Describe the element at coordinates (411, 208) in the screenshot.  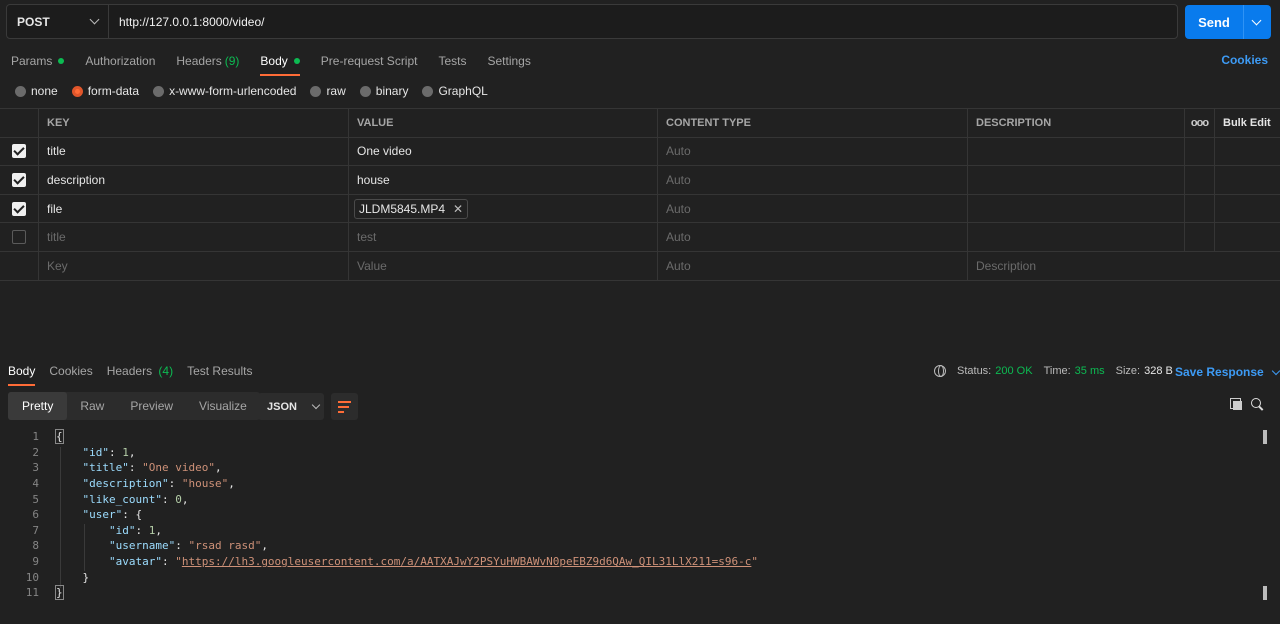
I see `file-chip: JLDM5845.MP4 ✕` at that location.